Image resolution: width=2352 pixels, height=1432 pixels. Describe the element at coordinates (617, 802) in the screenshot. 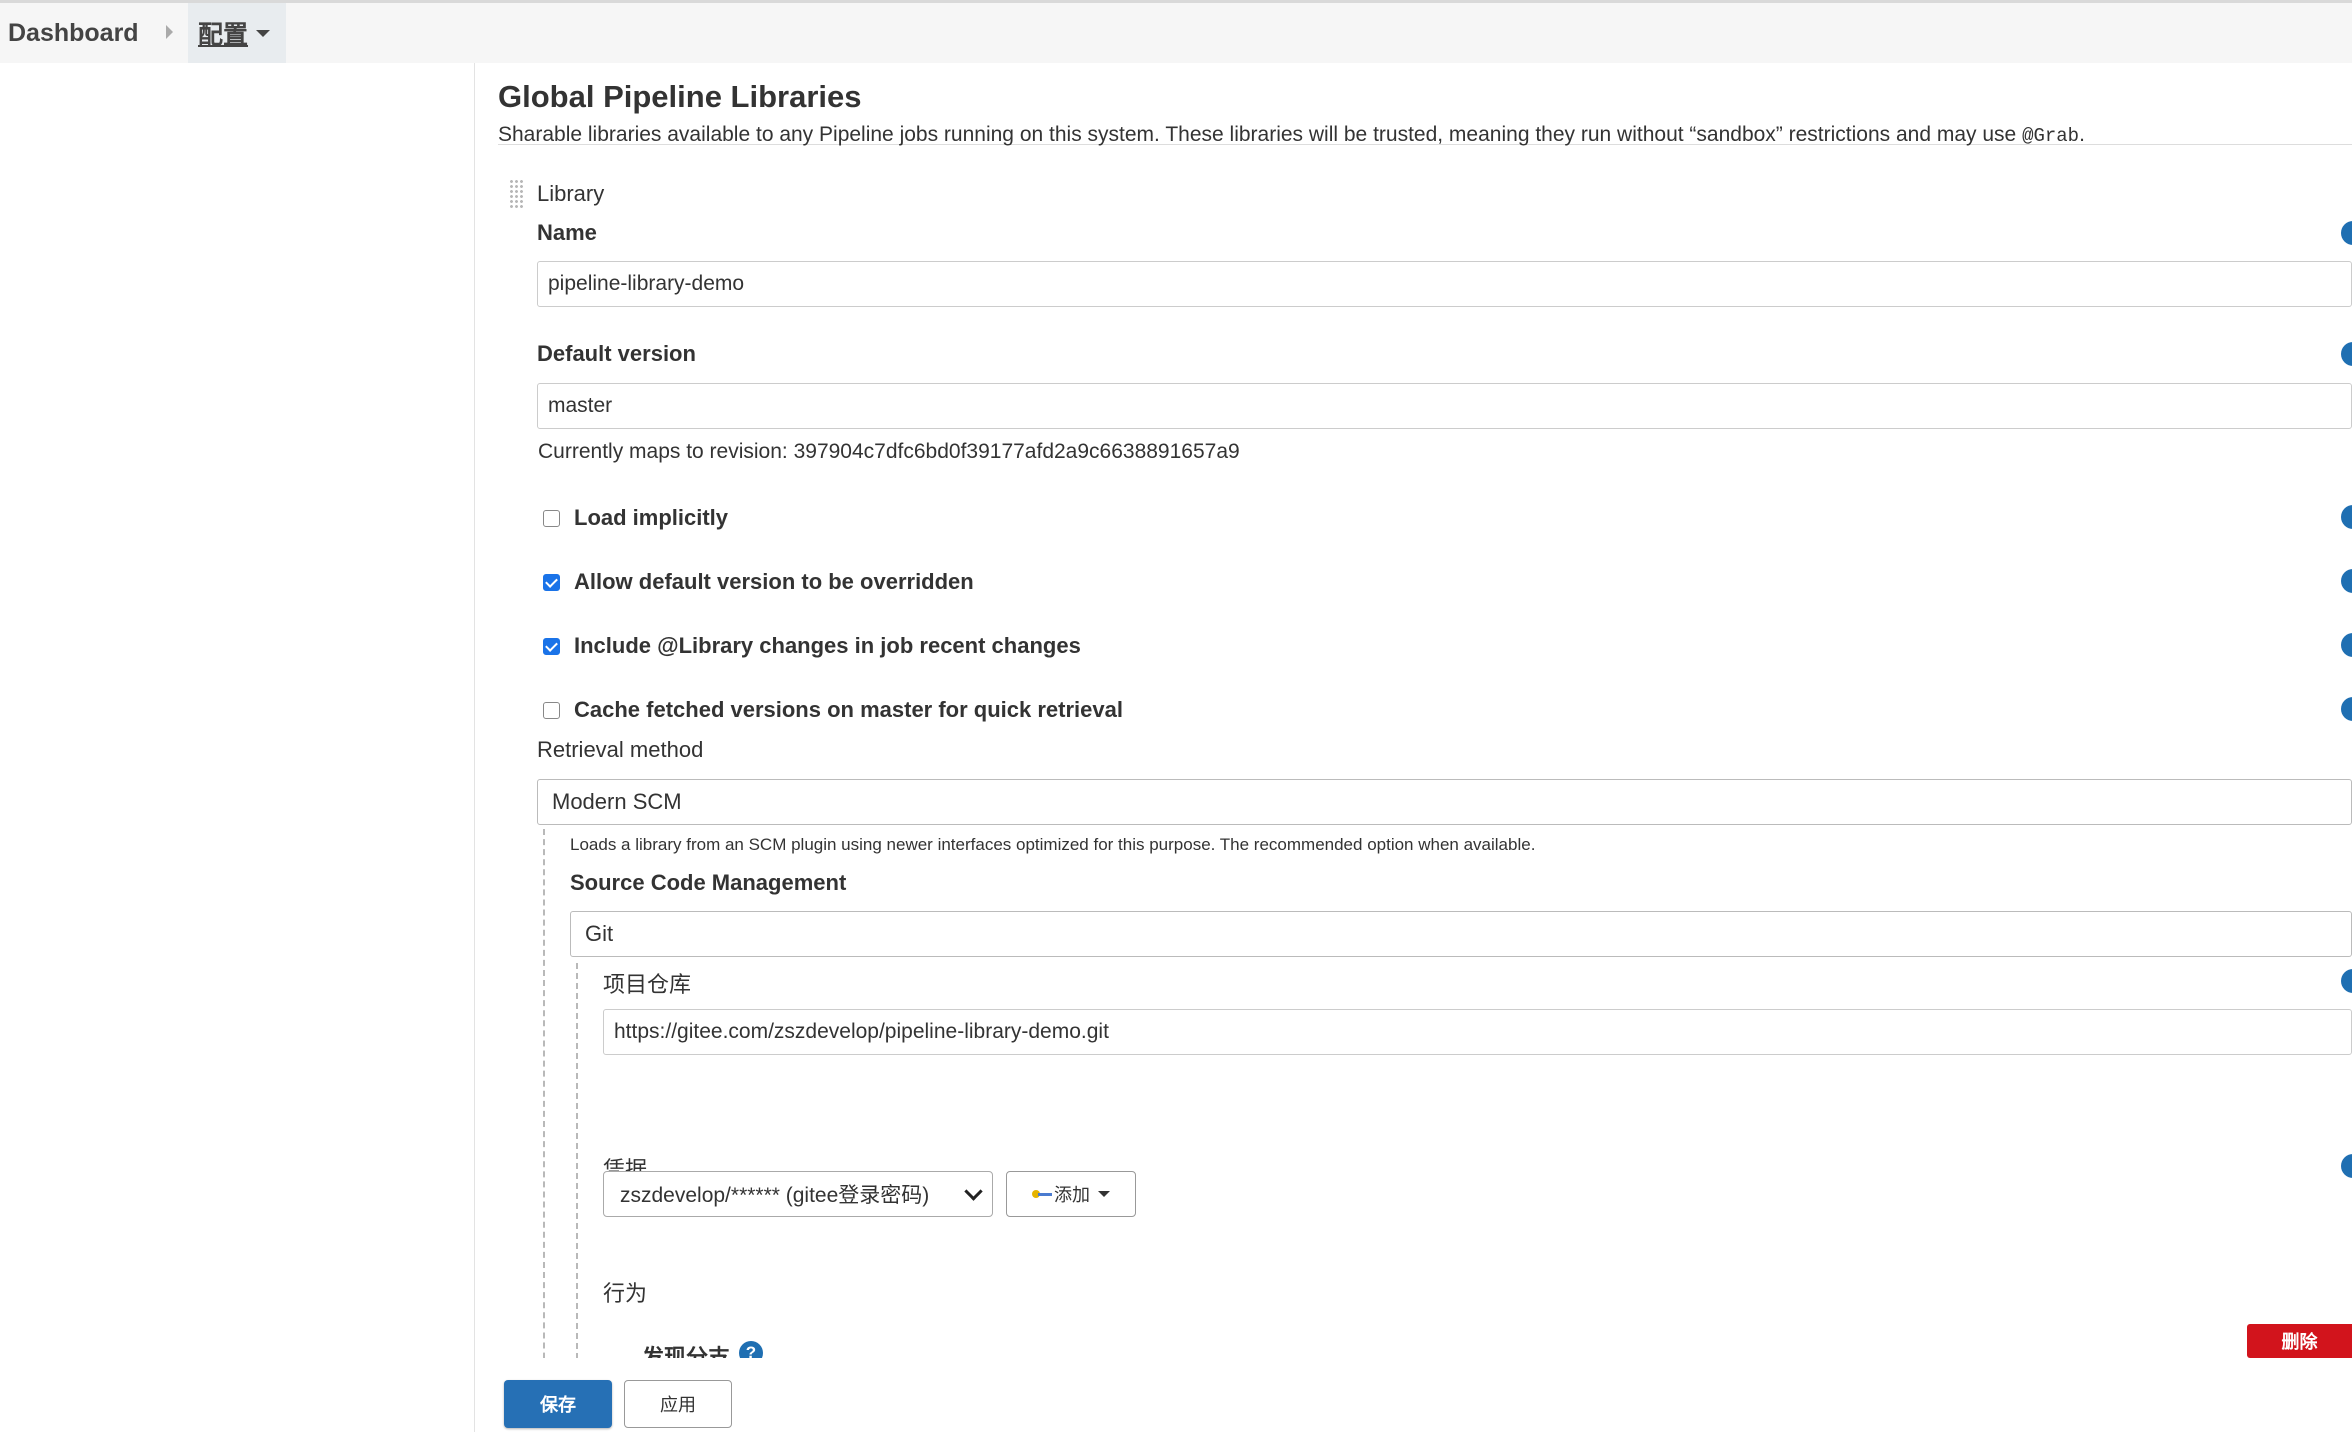

I see `retrieval-method-value: Modern SCM` at that location.